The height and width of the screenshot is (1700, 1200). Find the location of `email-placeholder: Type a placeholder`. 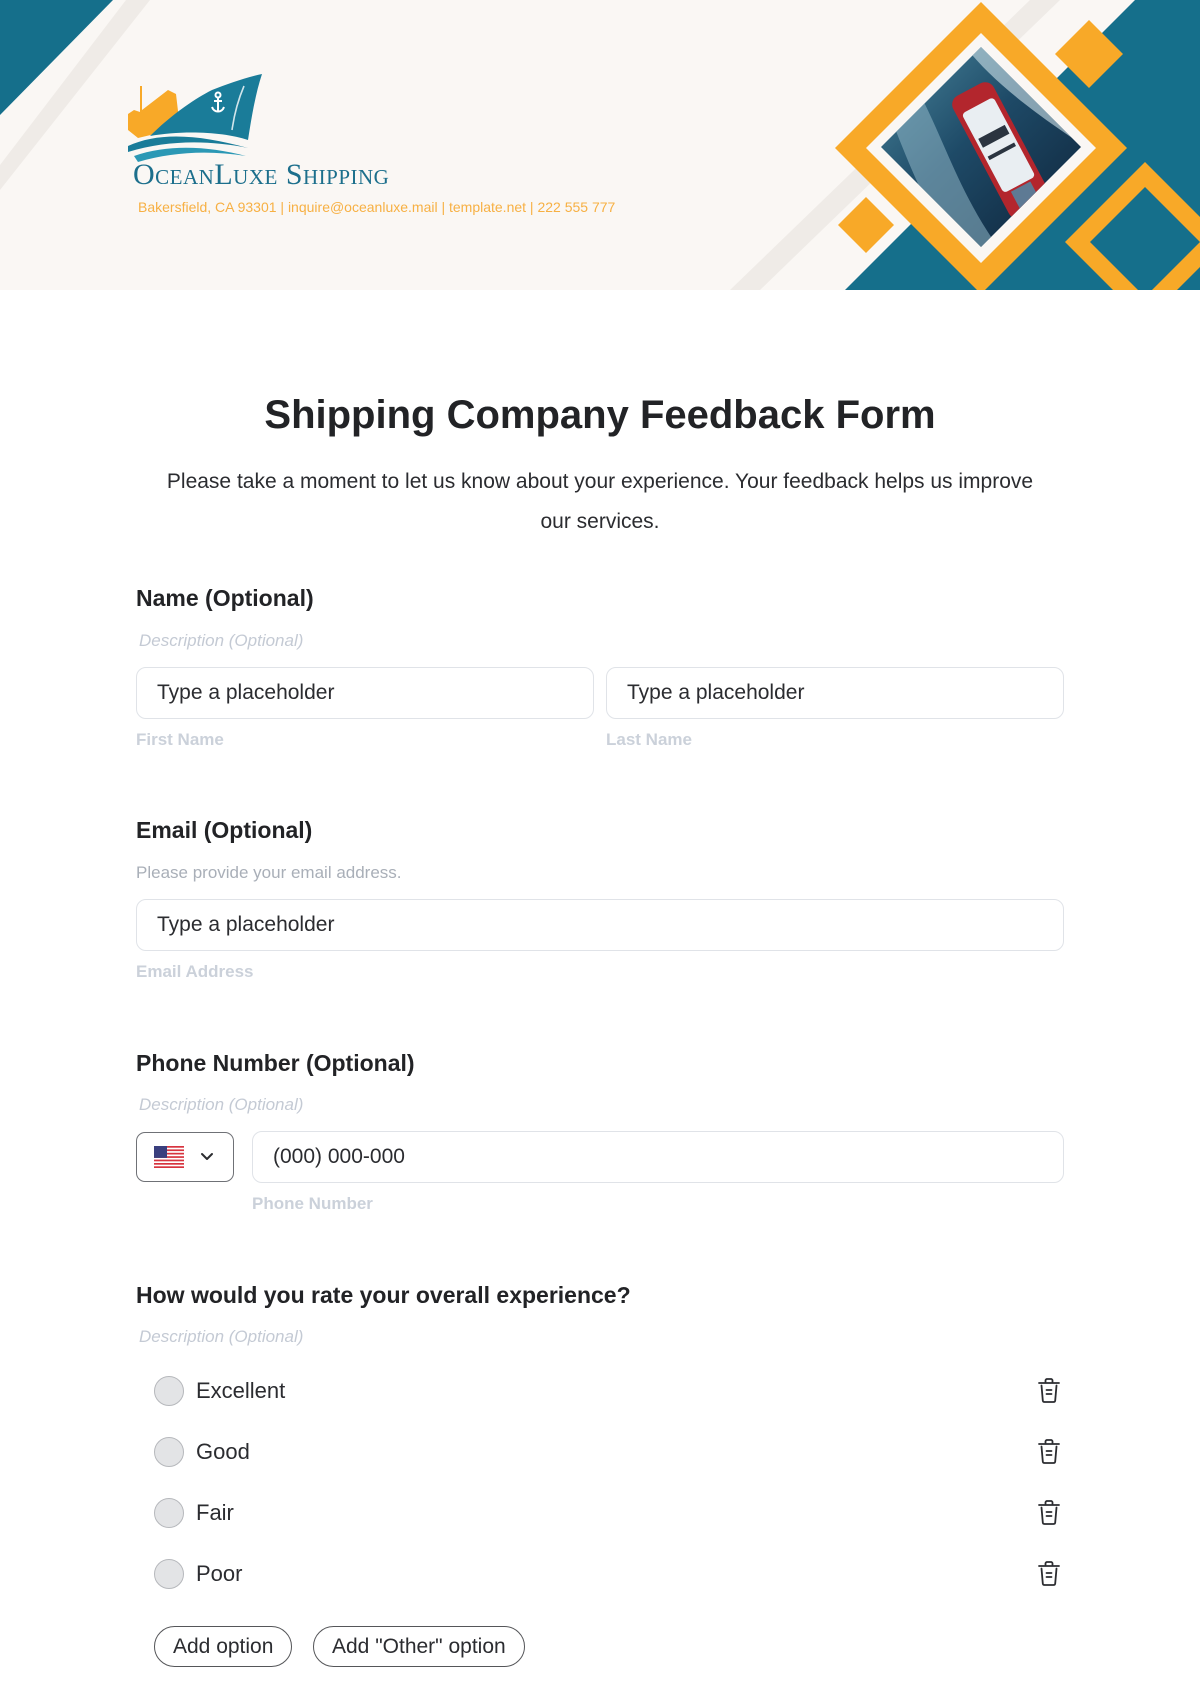

email-placeholder: Type a placeholder is located at coordinates (246, 924).